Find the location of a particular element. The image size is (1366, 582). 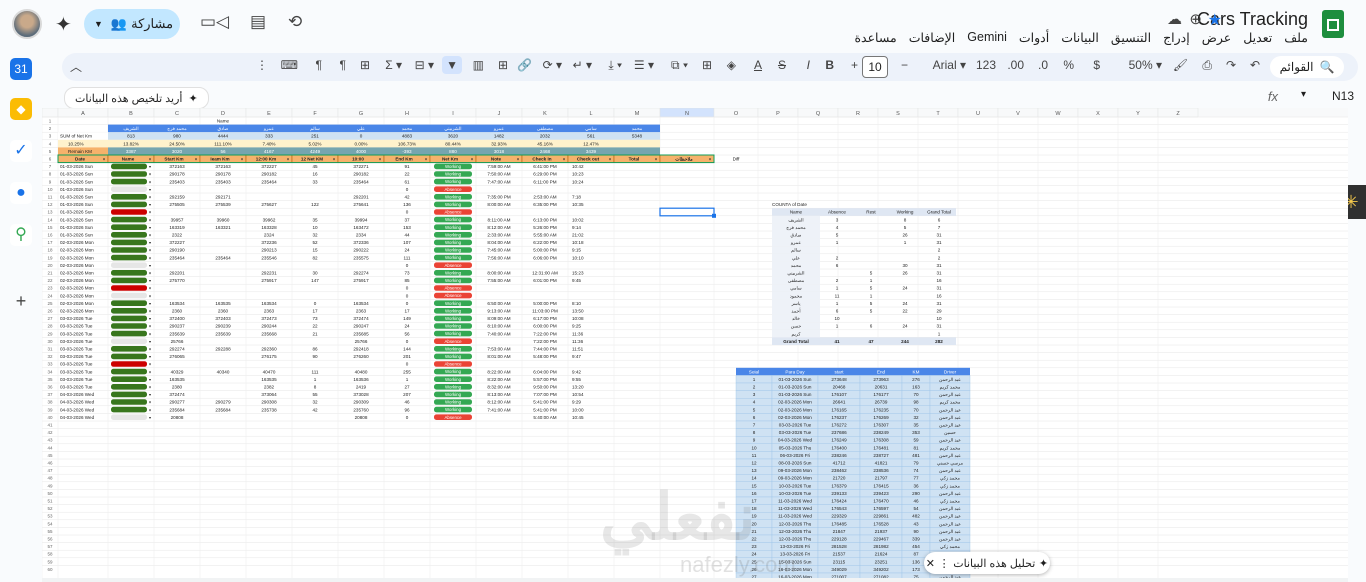

menu-item-1: تعديل is located at coordinates (1257, 37).